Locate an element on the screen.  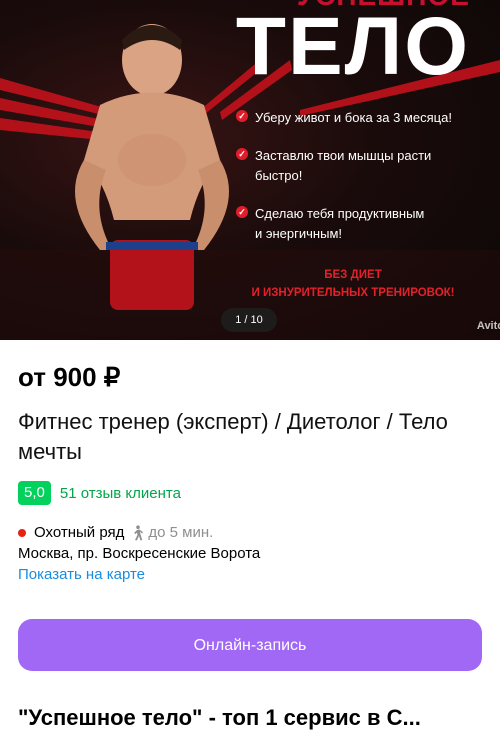
metro-info: Охотный ряд до 5 мин. is located at coordinates (250, 532).